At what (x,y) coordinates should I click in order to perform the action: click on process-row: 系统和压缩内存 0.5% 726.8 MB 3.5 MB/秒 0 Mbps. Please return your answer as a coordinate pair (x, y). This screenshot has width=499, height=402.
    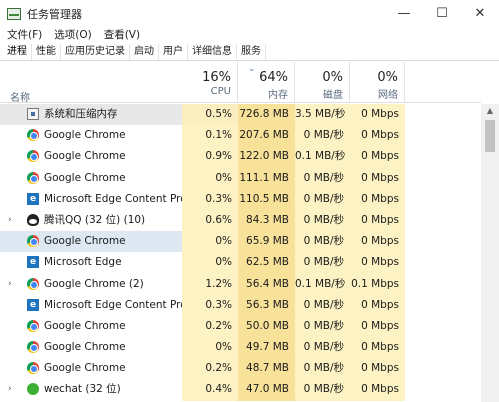
    Looking at the image, I should click on (240, 115).